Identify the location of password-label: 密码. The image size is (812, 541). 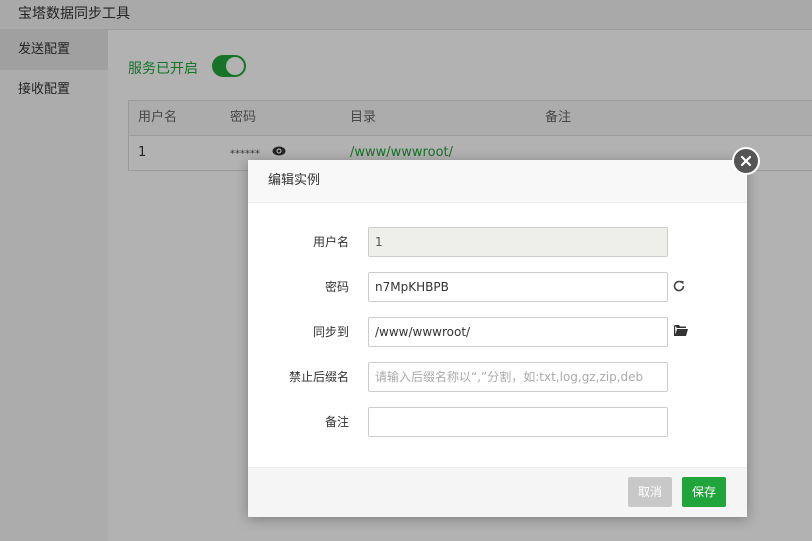
(336, 287).